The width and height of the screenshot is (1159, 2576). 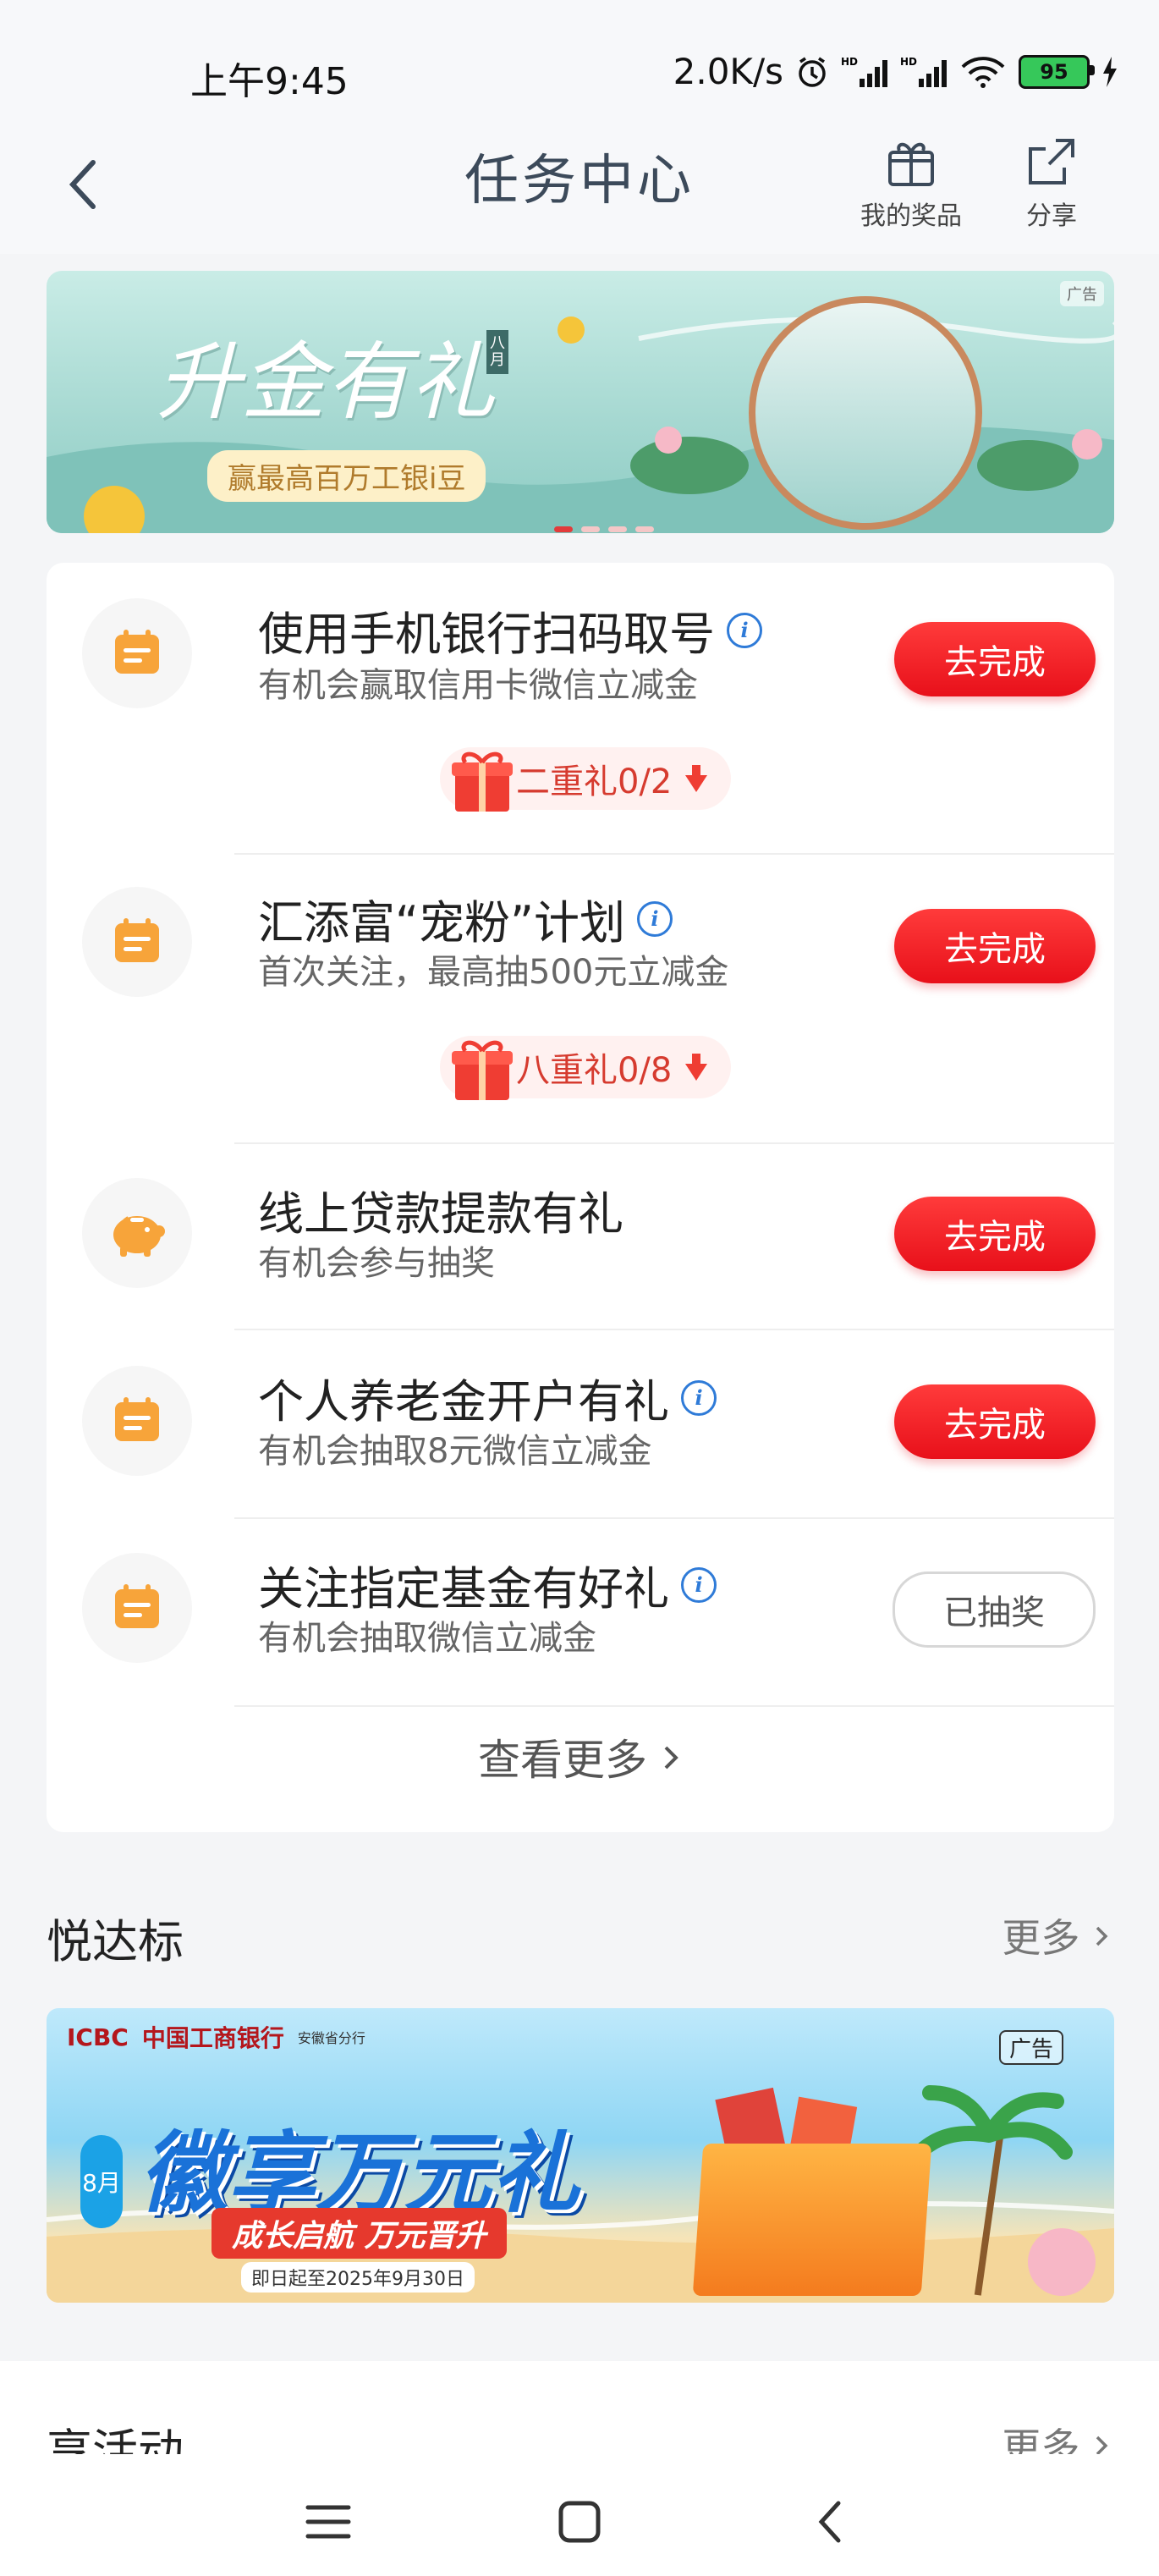 What do you see at coordinates (427, 1638) in the screenshot?
I see `task-description: 有机会抽取微信立减金` at bounding box center [427, 1638].